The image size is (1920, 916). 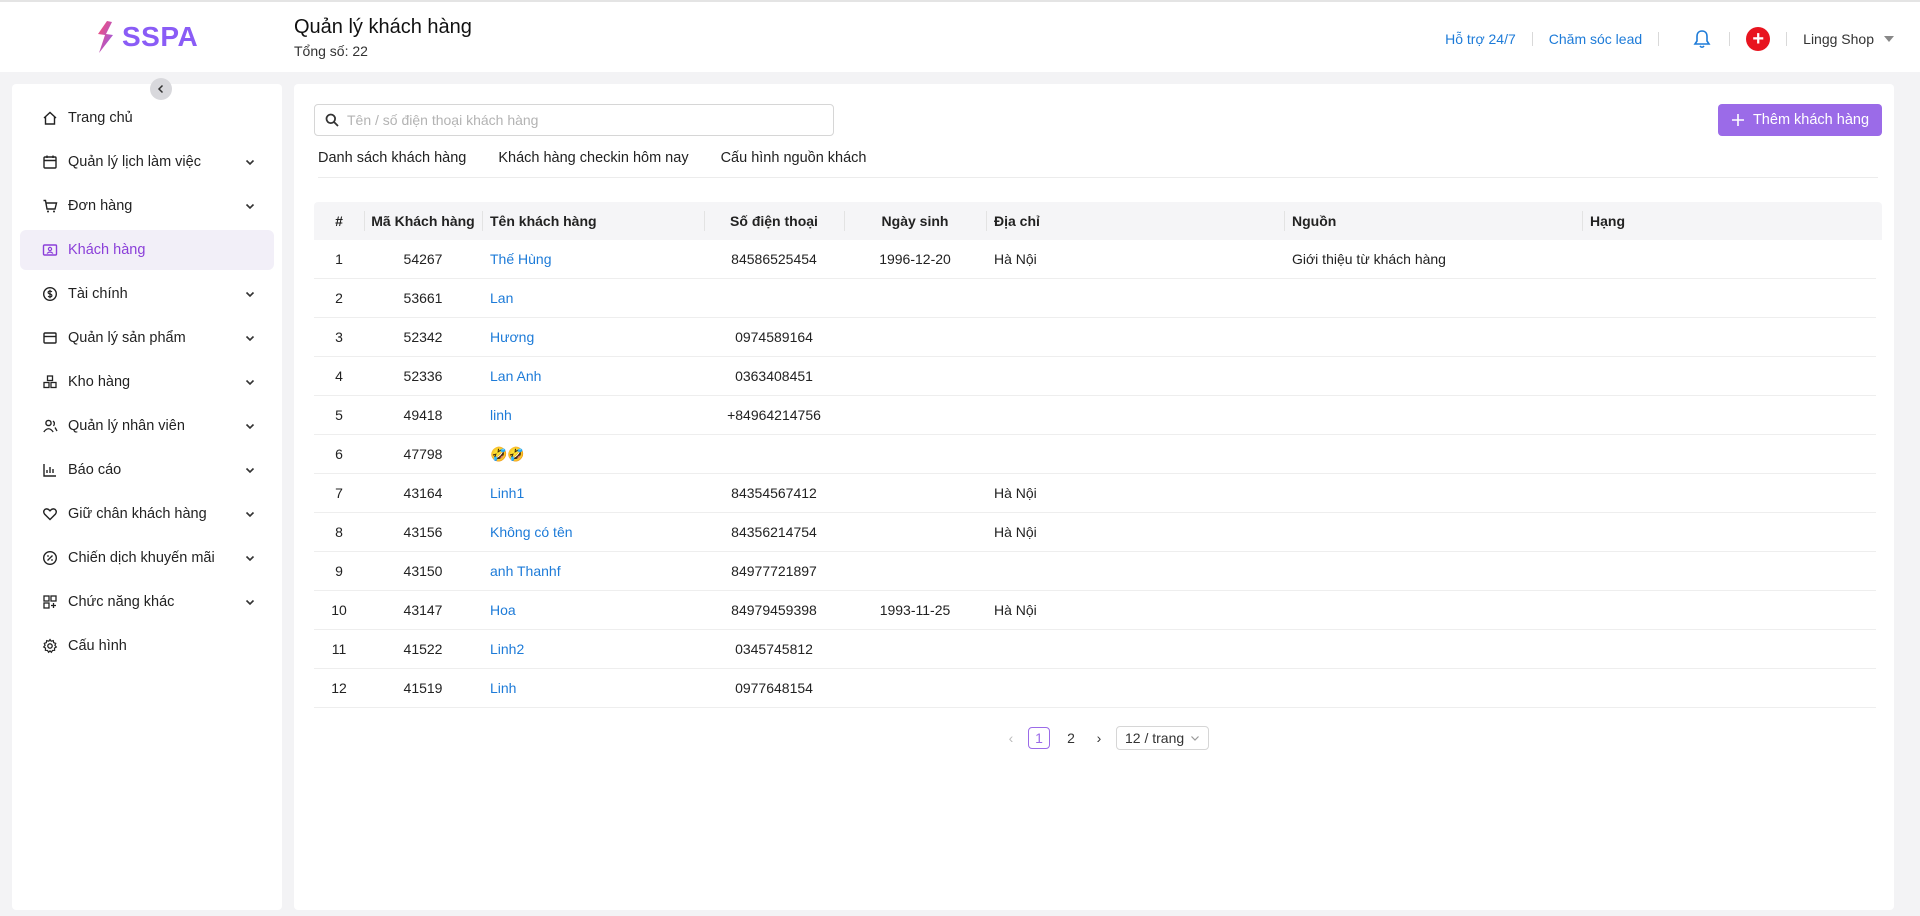 What do you see at coordinates (107, 250) in the screenshot?
I see `sidebar-item-label: Khách hàng` at bounding box center [107, 250].